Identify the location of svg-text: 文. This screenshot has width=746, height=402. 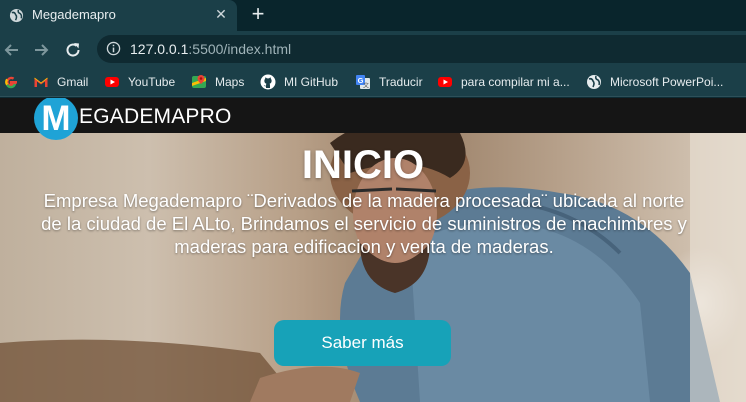
(366, 86).